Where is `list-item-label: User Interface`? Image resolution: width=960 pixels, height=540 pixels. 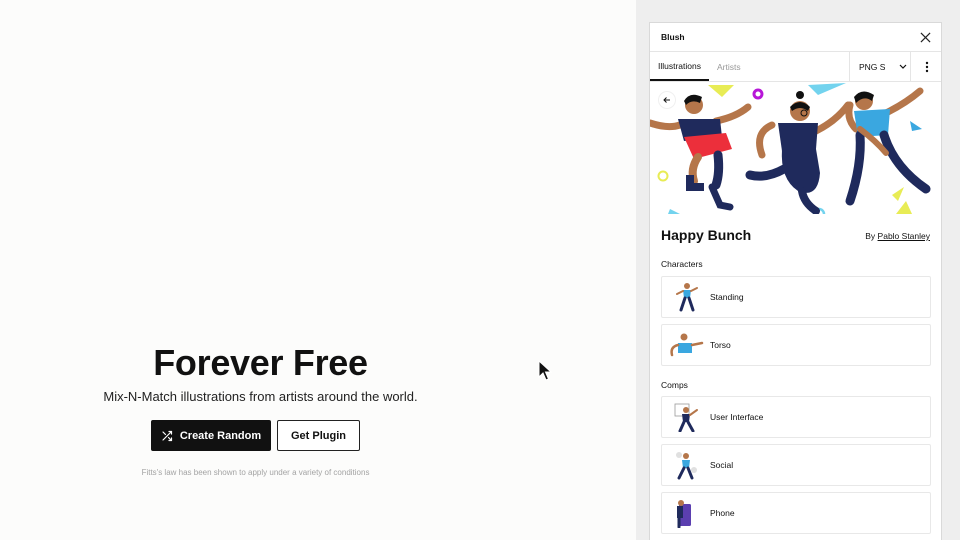
list-item-label: User Interface is located at coordinates (737, 417).